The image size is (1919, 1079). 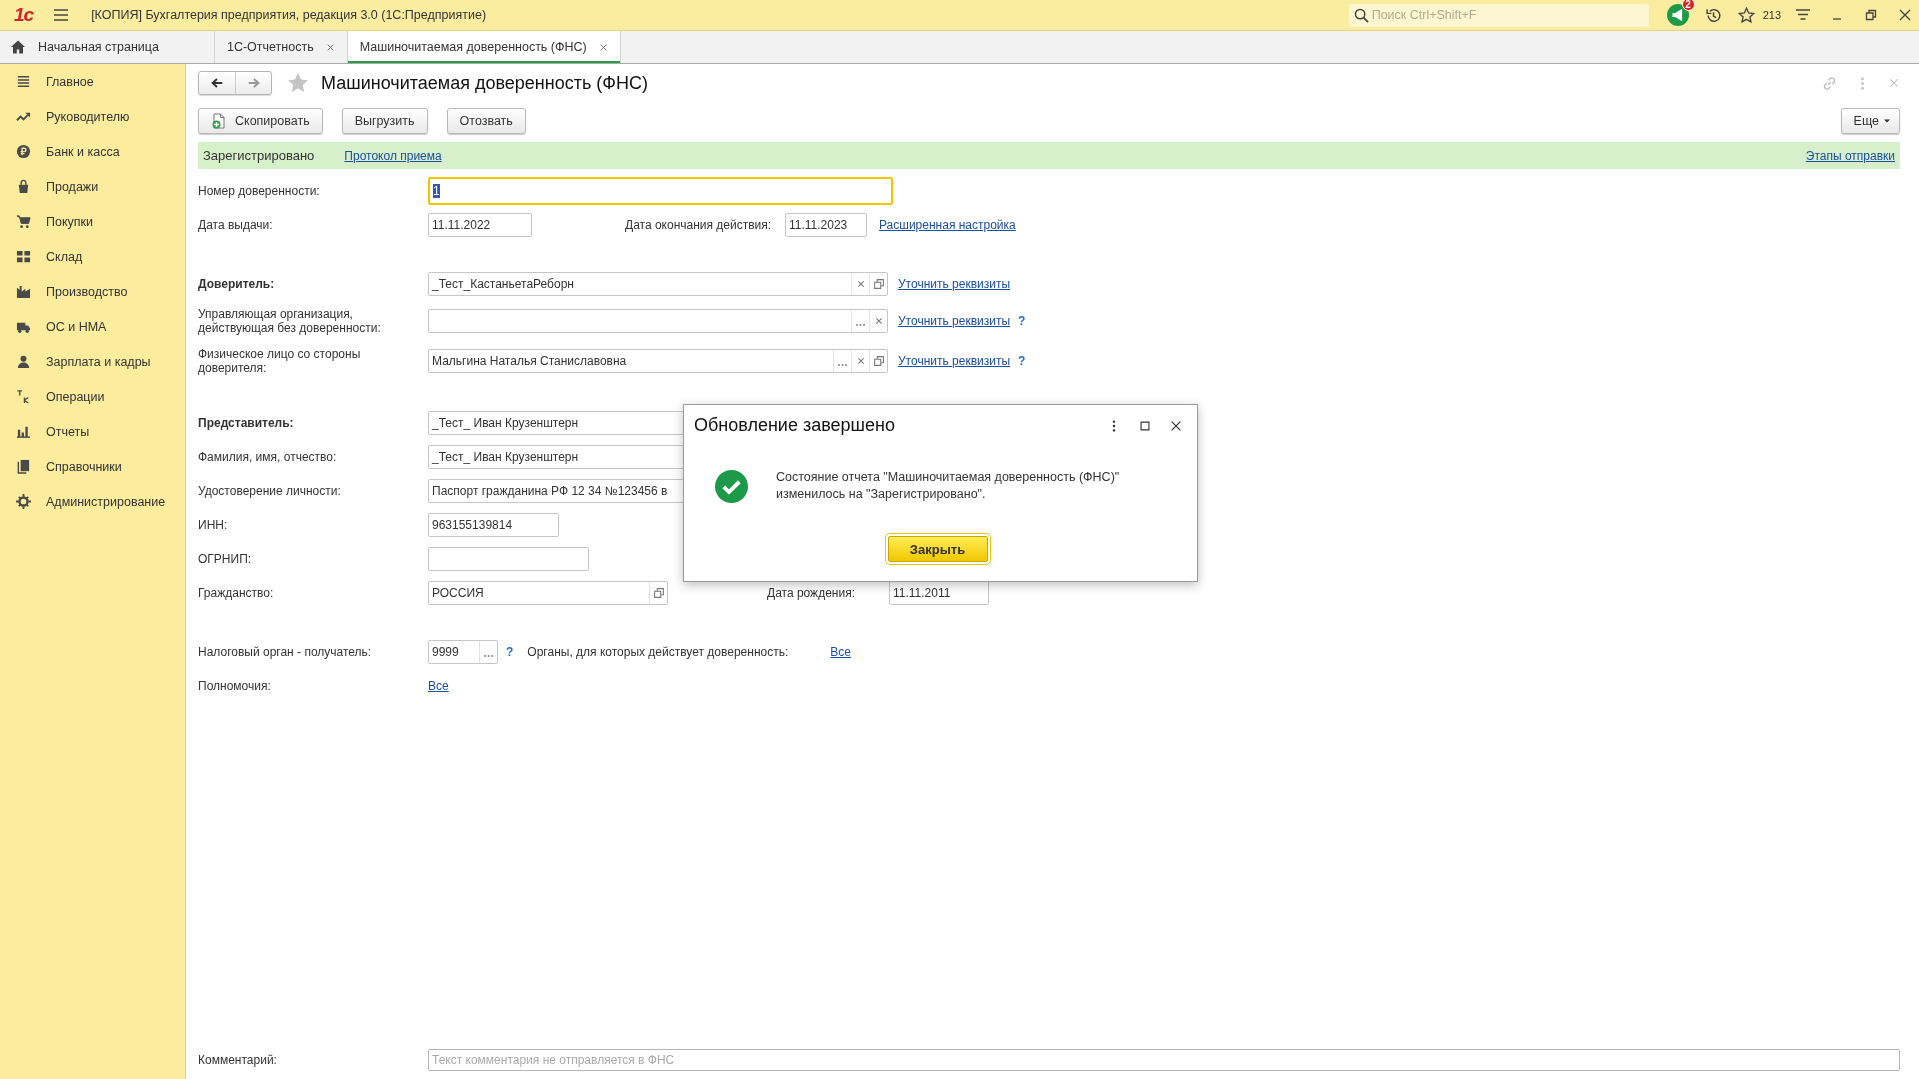 What do you see at coordinates (219, 121) in the screenshot?
I see `copy-document-icon` at bounding box center [219, 121].